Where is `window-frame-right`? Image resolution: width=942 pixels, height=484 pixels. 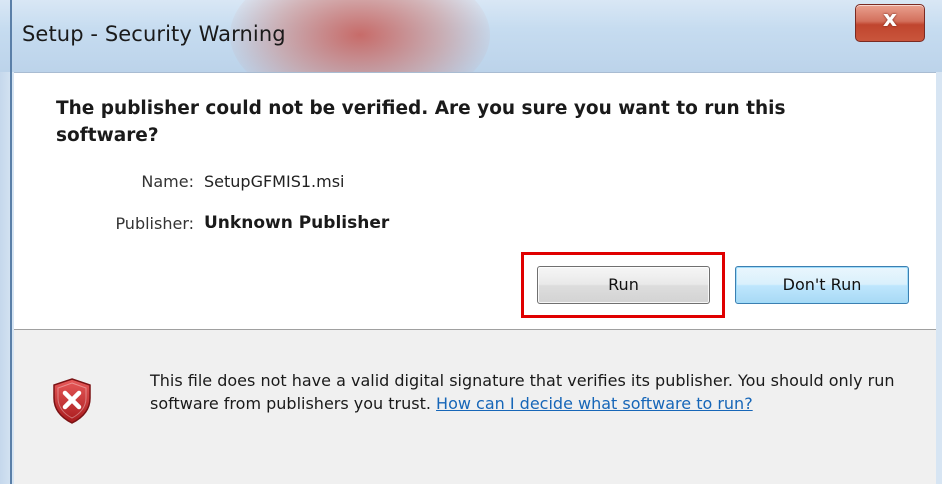 window-frame-right is located at coordinates (939, 278).